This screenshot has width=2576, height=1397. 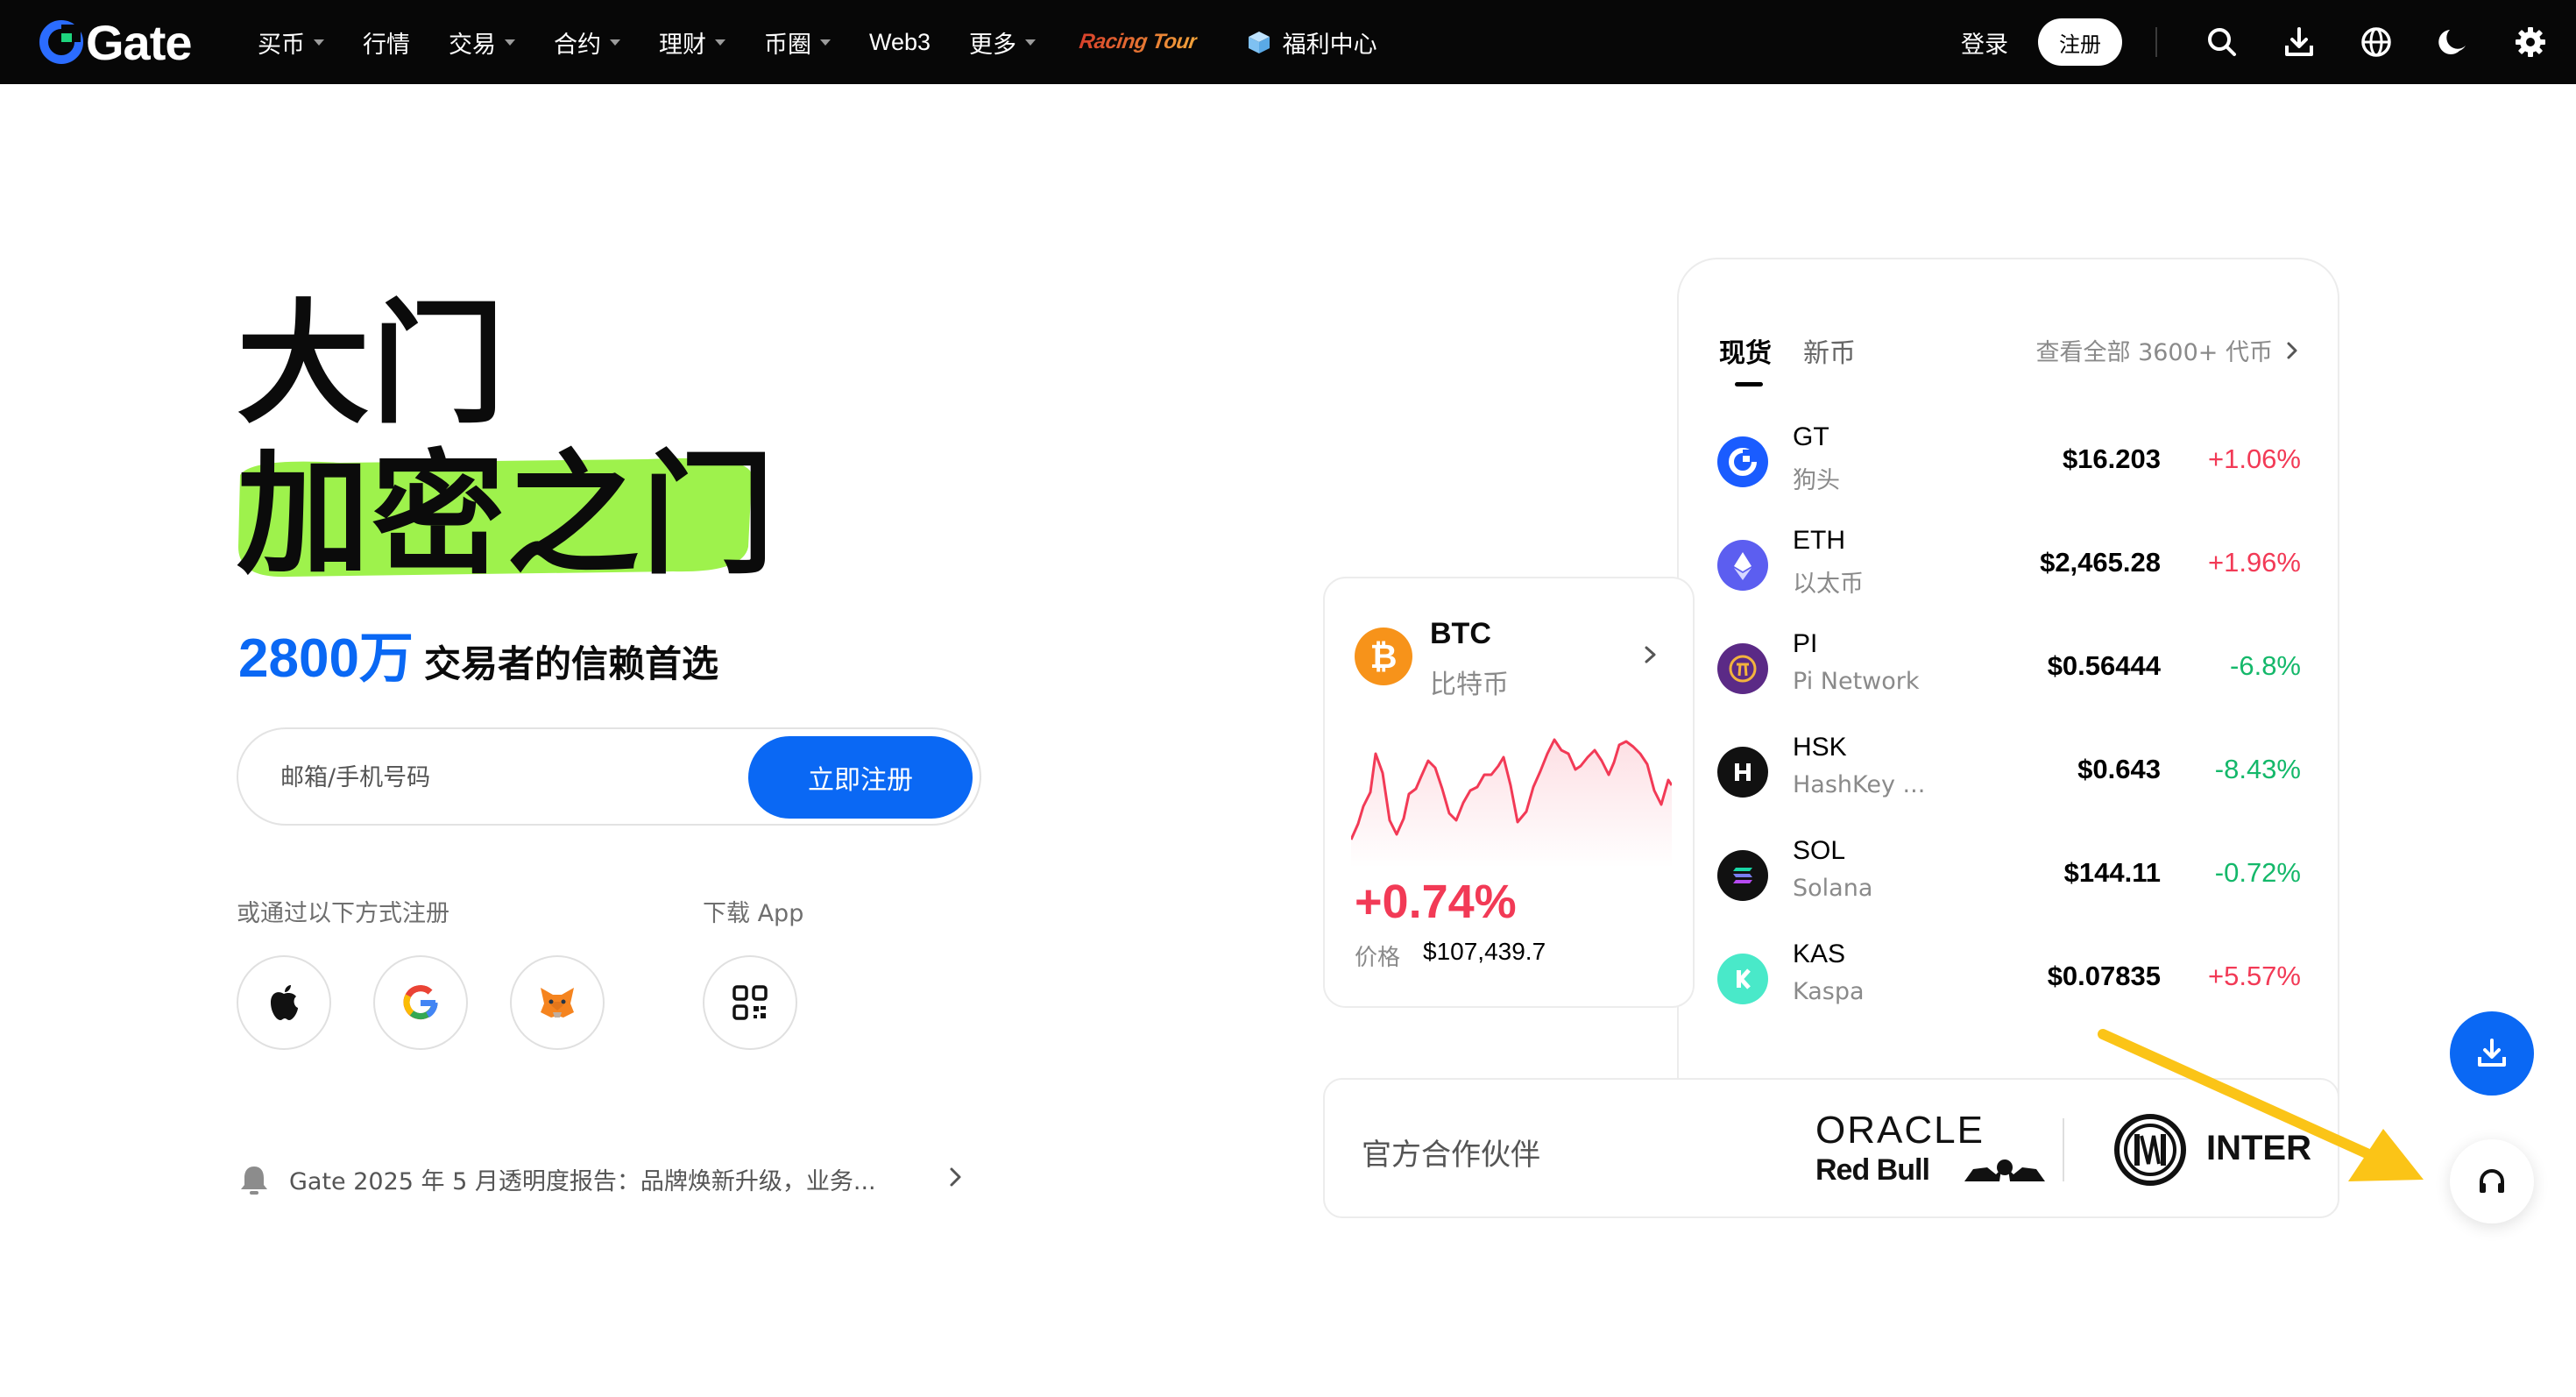 I want to click on btc-symbol: BTC, so click(x=1460, y=634).